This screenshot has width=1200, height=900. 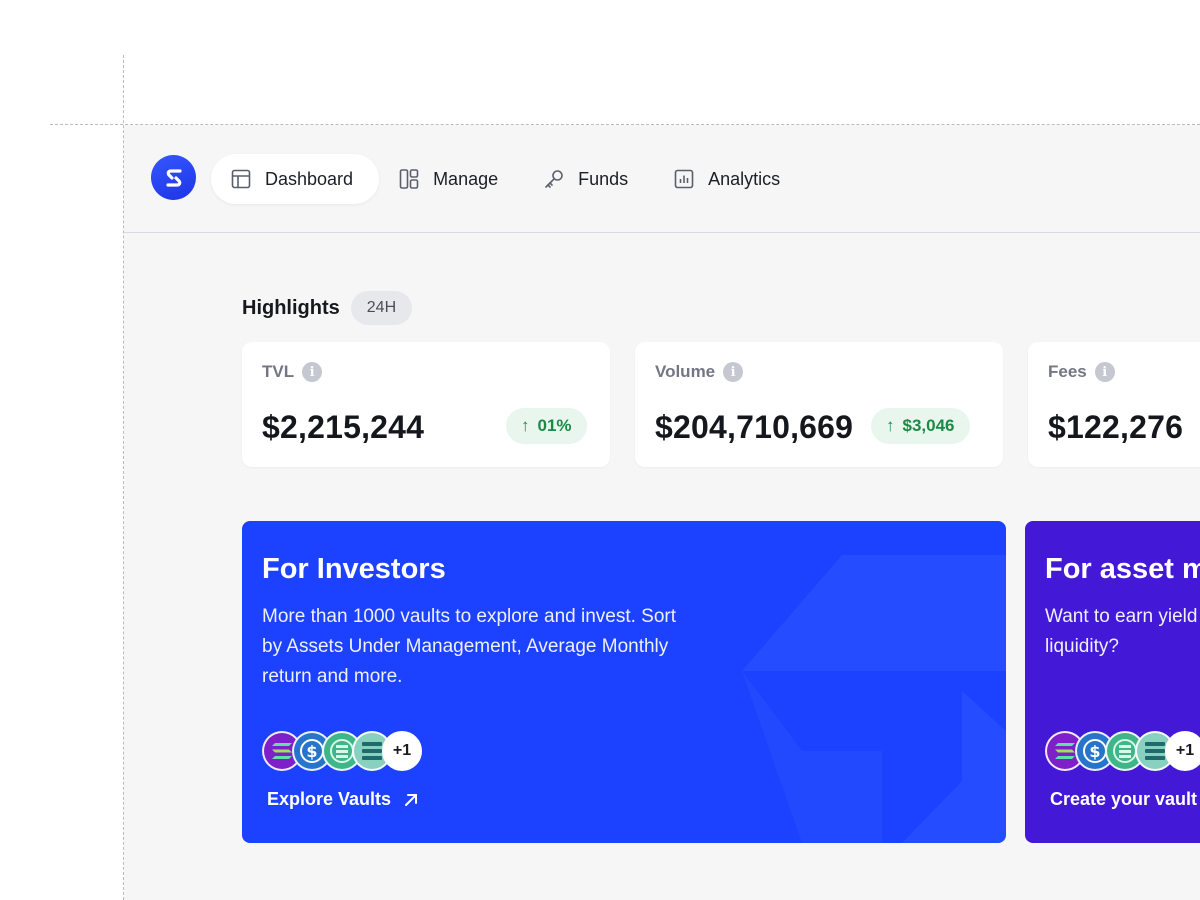 I want to click on stat-value: $2,215,244, so click(x=343, y=427).